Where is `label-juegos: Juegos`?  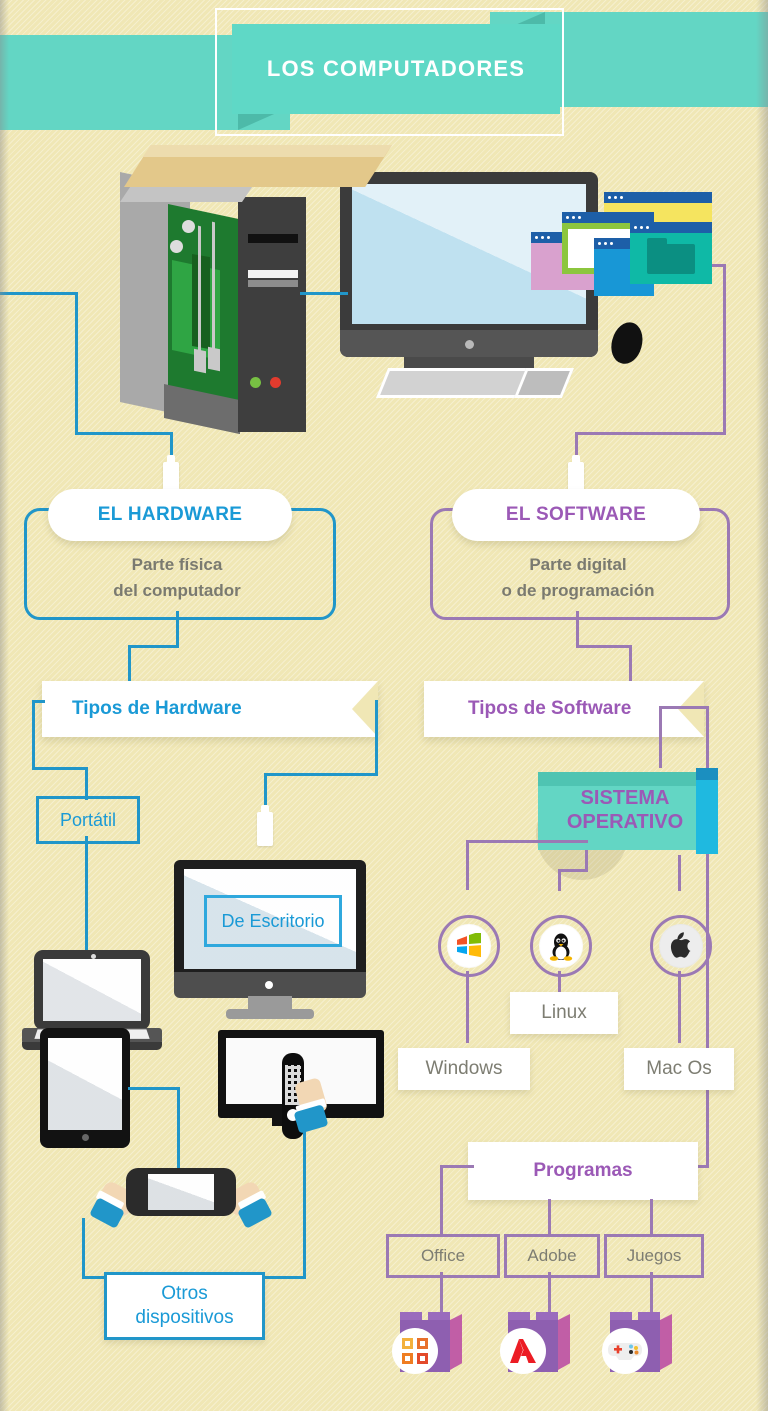
label-juegos: Juegos is located at coordinates (654, 1256).